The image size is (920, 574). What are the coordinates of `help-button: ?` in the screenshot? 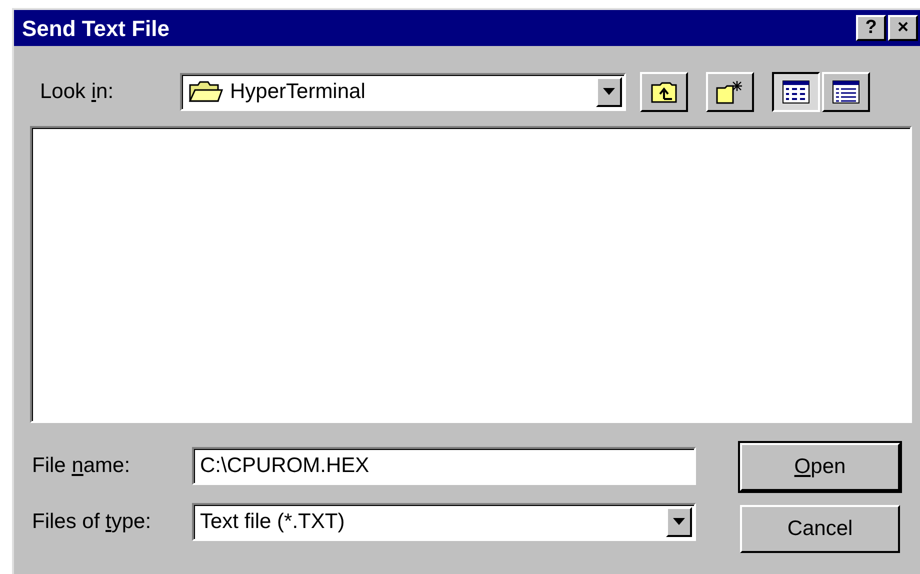 It's located at (871, 28).